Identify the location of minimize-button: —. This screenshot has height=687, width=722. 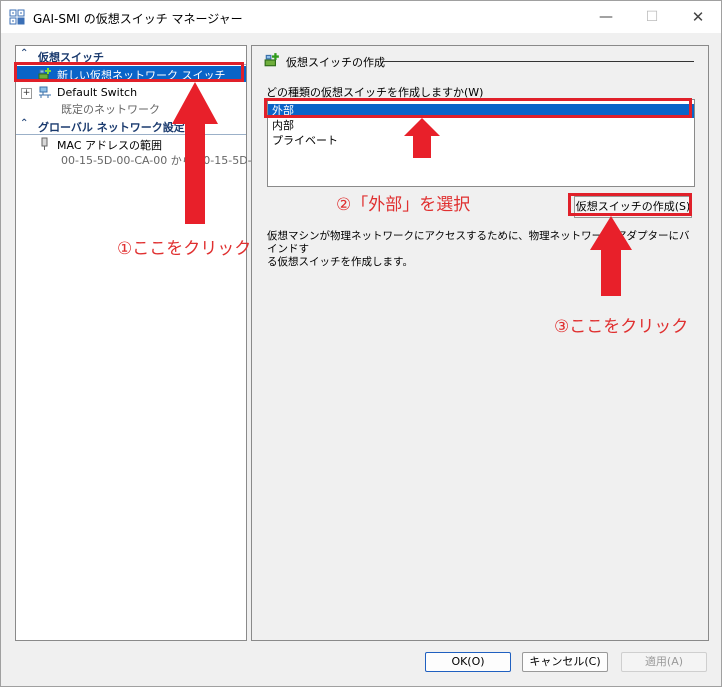
(606, 17).